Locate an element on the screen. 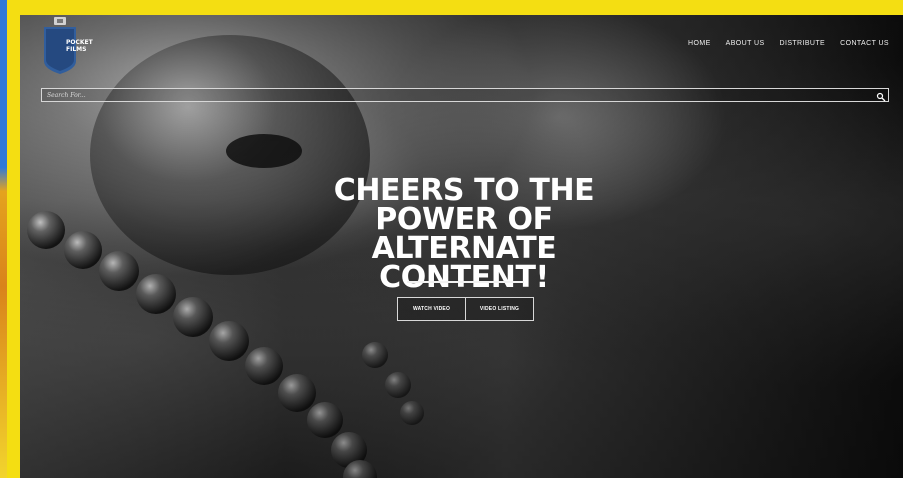 The width and height of the screenshot is (903, 478). search-icon is located at coordinates (880, 97).